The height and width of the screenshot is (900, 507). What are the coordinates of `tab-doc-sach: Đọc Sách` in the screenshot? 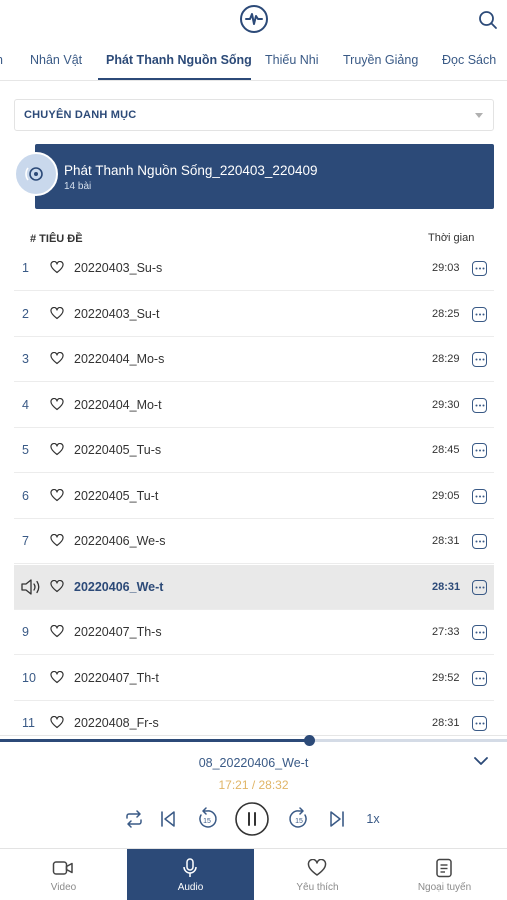 It's located at (469, 60).